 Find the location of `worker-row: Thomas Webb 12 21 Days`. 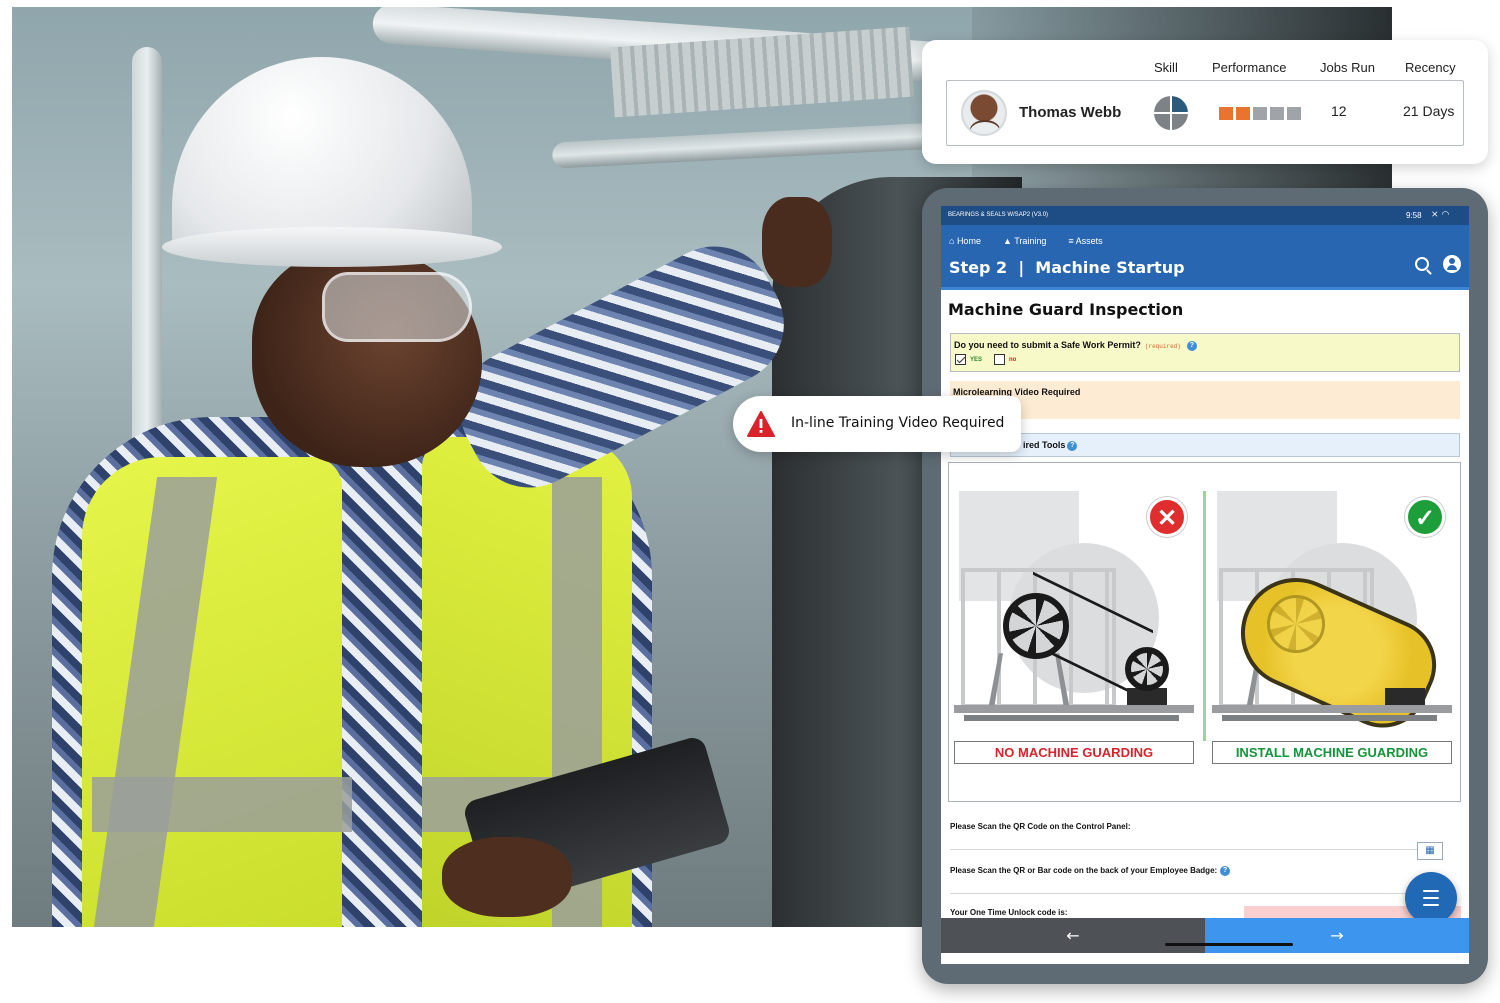

worker-row: Thomas Webb 12 21 Days is located at coordinates (1205, 113).